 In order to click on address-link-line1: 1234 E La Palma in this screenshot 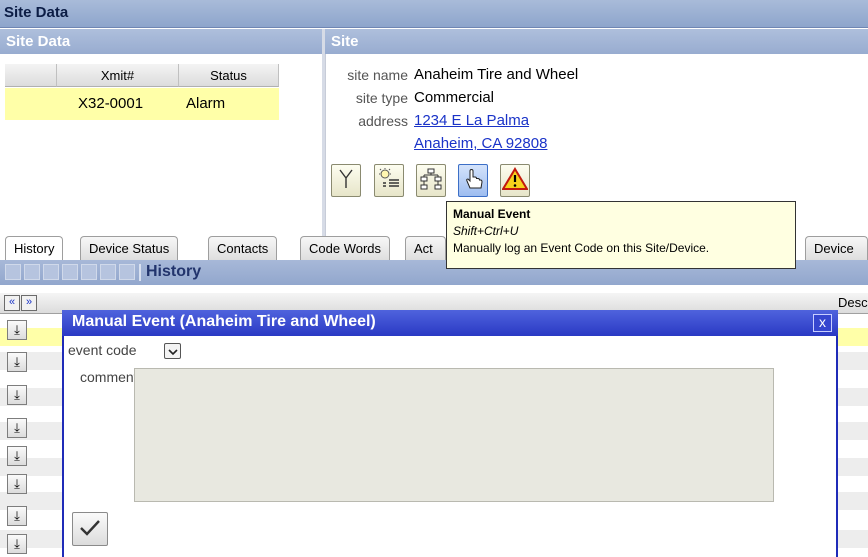, I will do `click(471, 120)`.